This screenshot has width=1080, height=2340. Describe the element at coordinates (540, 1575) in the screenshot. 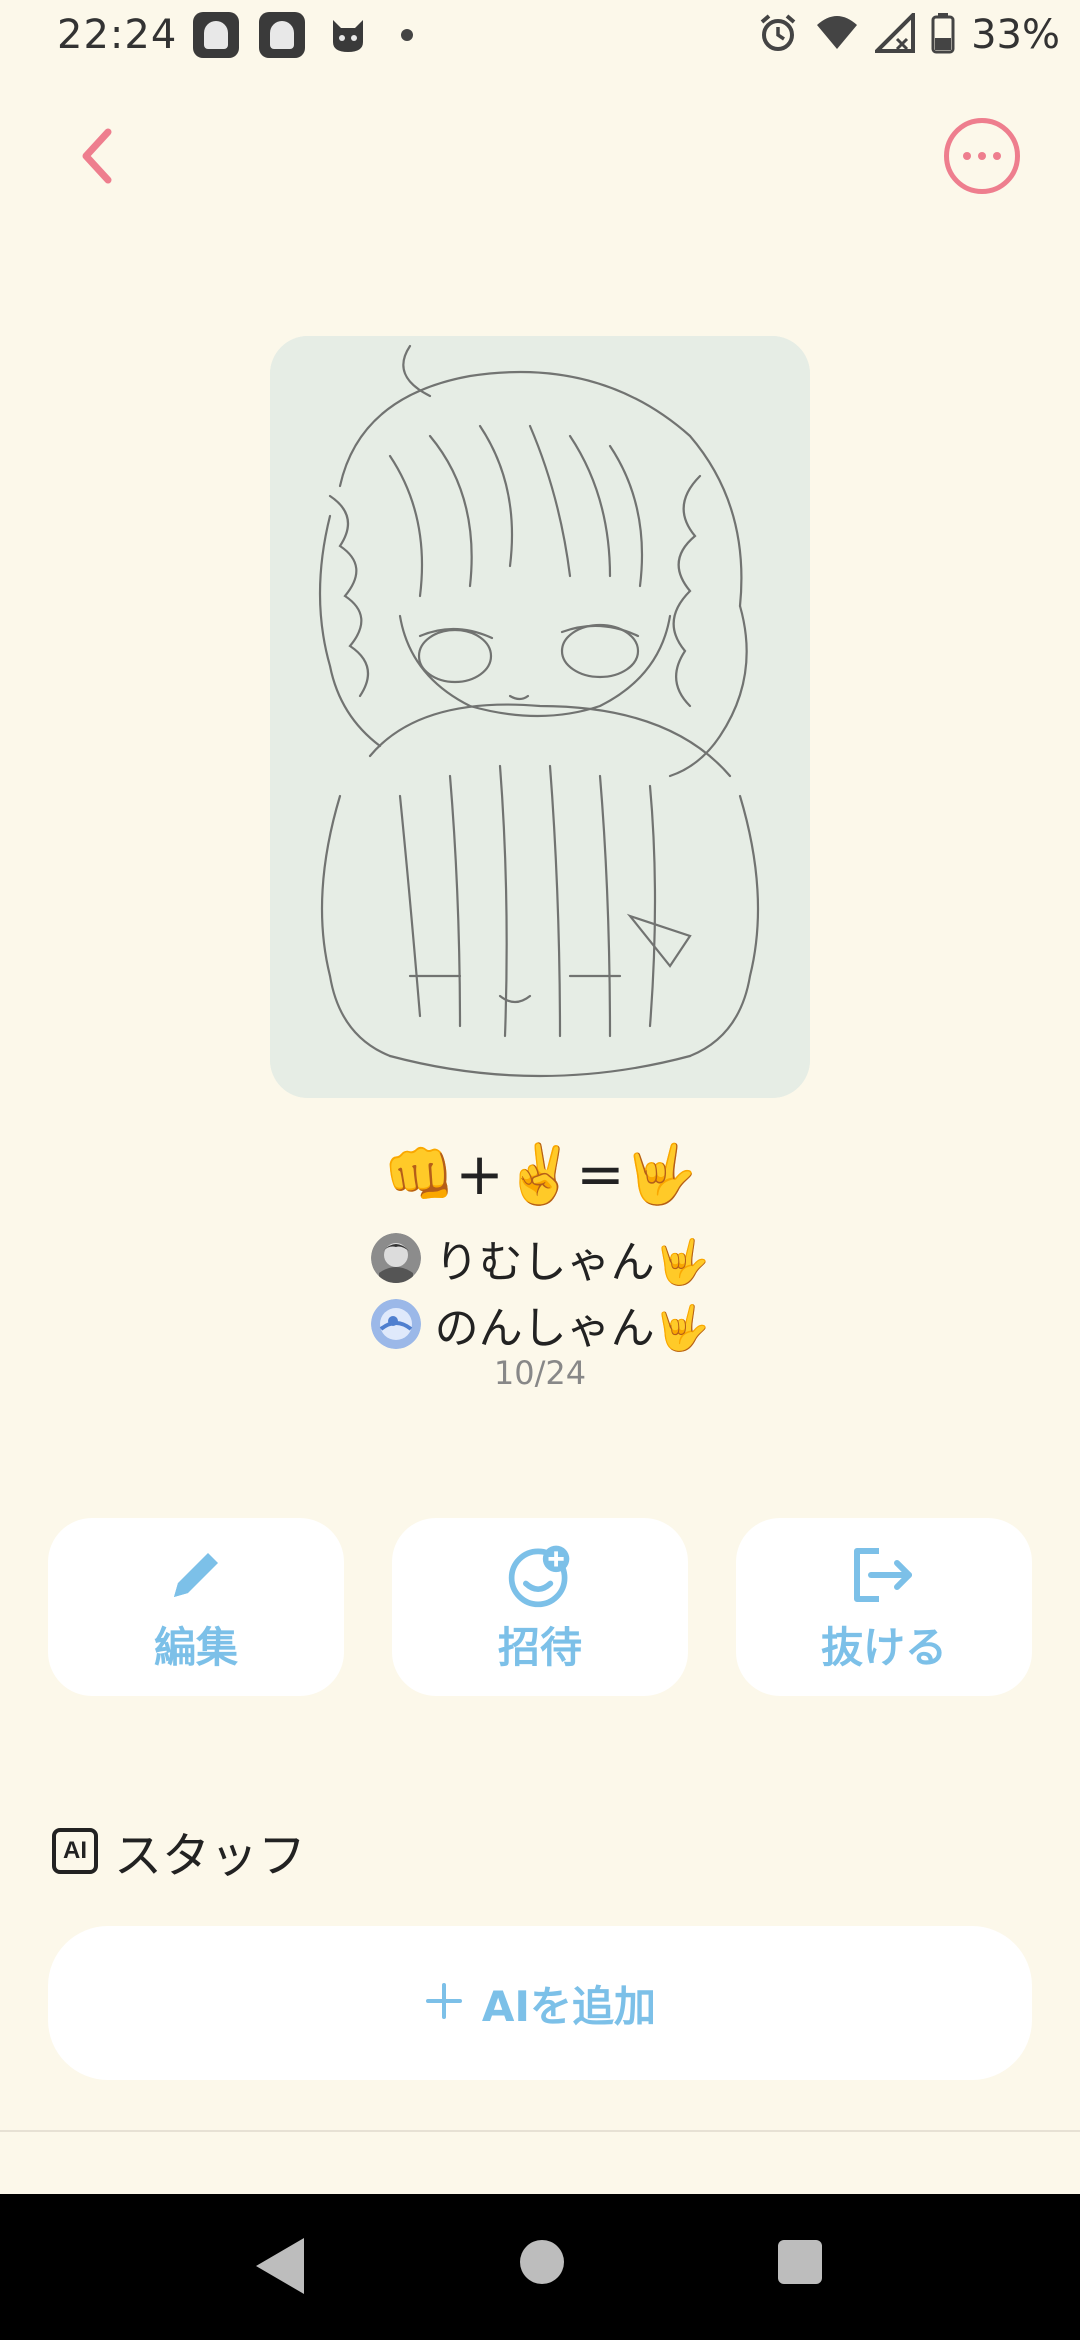

I see `invite-face-icon` at that location.